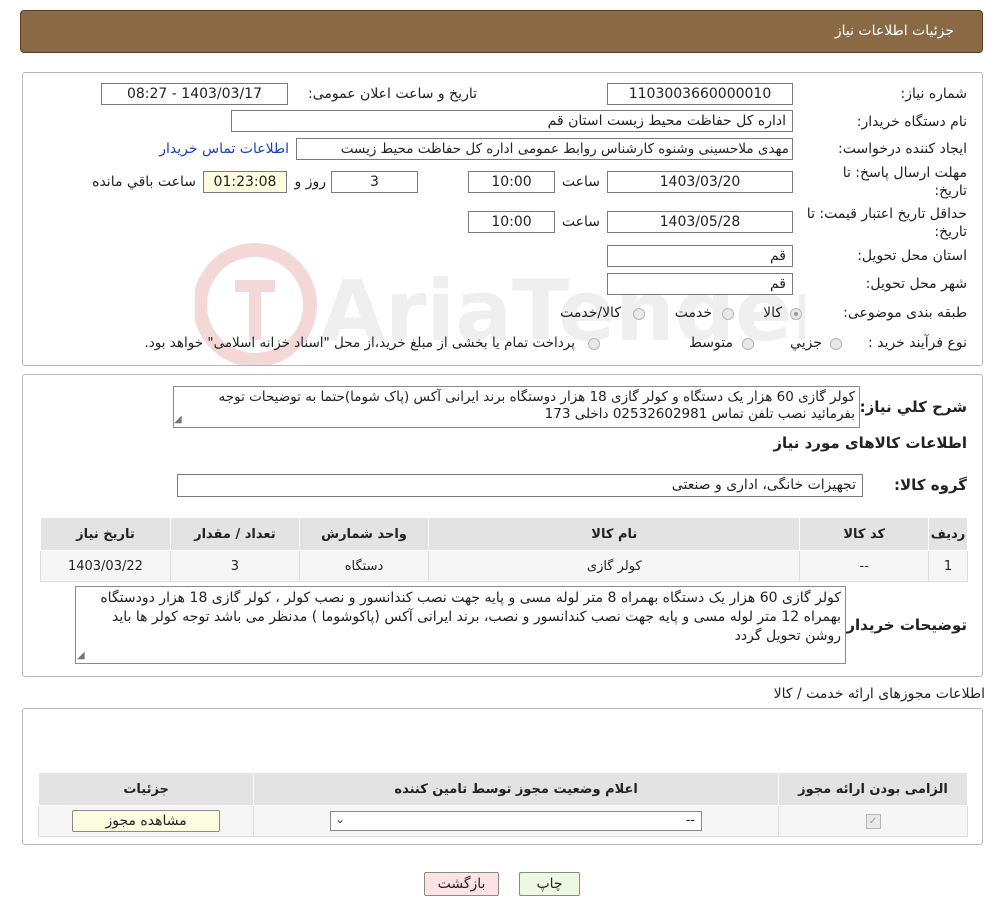  What do you see at coordinates (178, 419) in the screenshot?
I see `resize-grip-icon: ◢` at bounding box center [178, 419].